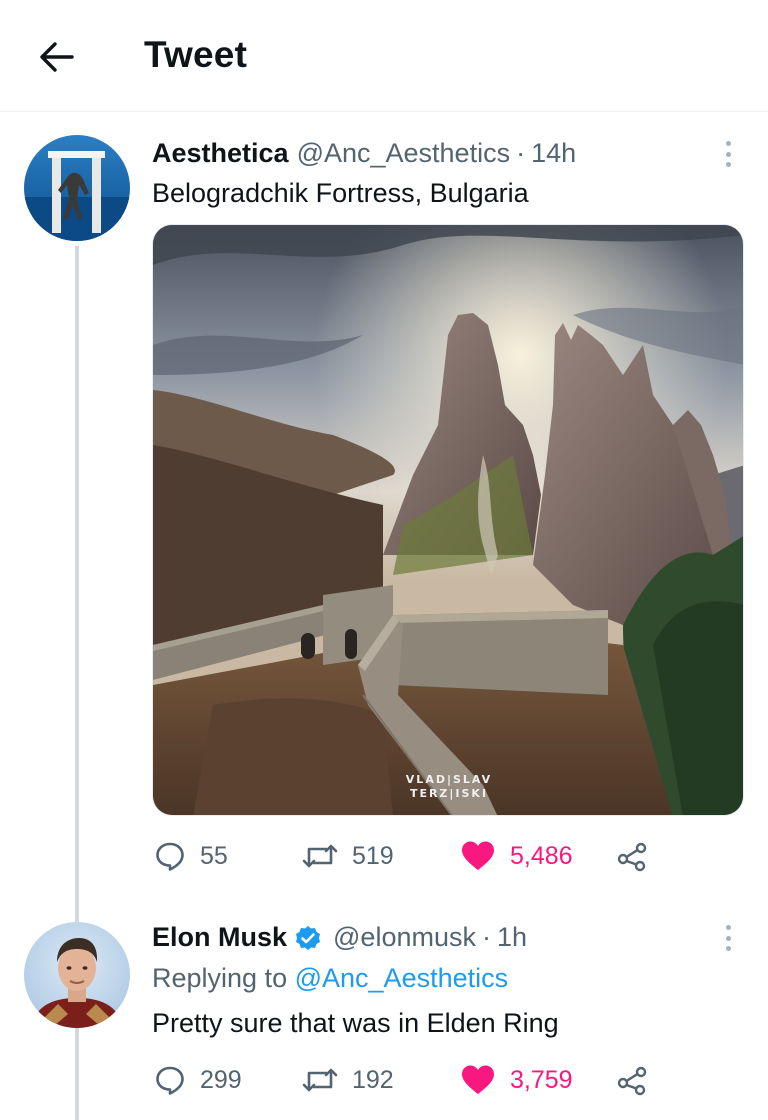 This screenshot has height=1120, width=768. Describe the element at coordinates (220, 978) in the screenshot. I see `replying-to-label: Replying to` at that location.